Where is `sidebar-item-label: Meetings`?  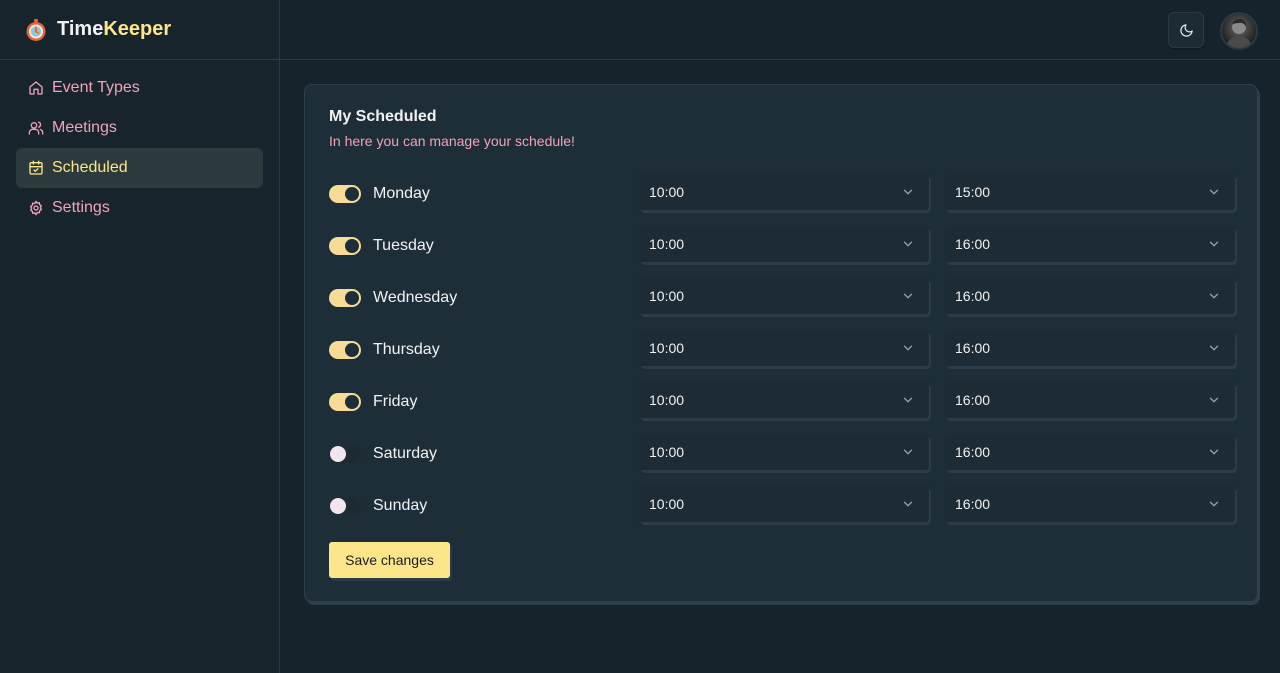
sidebar-item-label: Meetings is located at coordinates (84, 127).